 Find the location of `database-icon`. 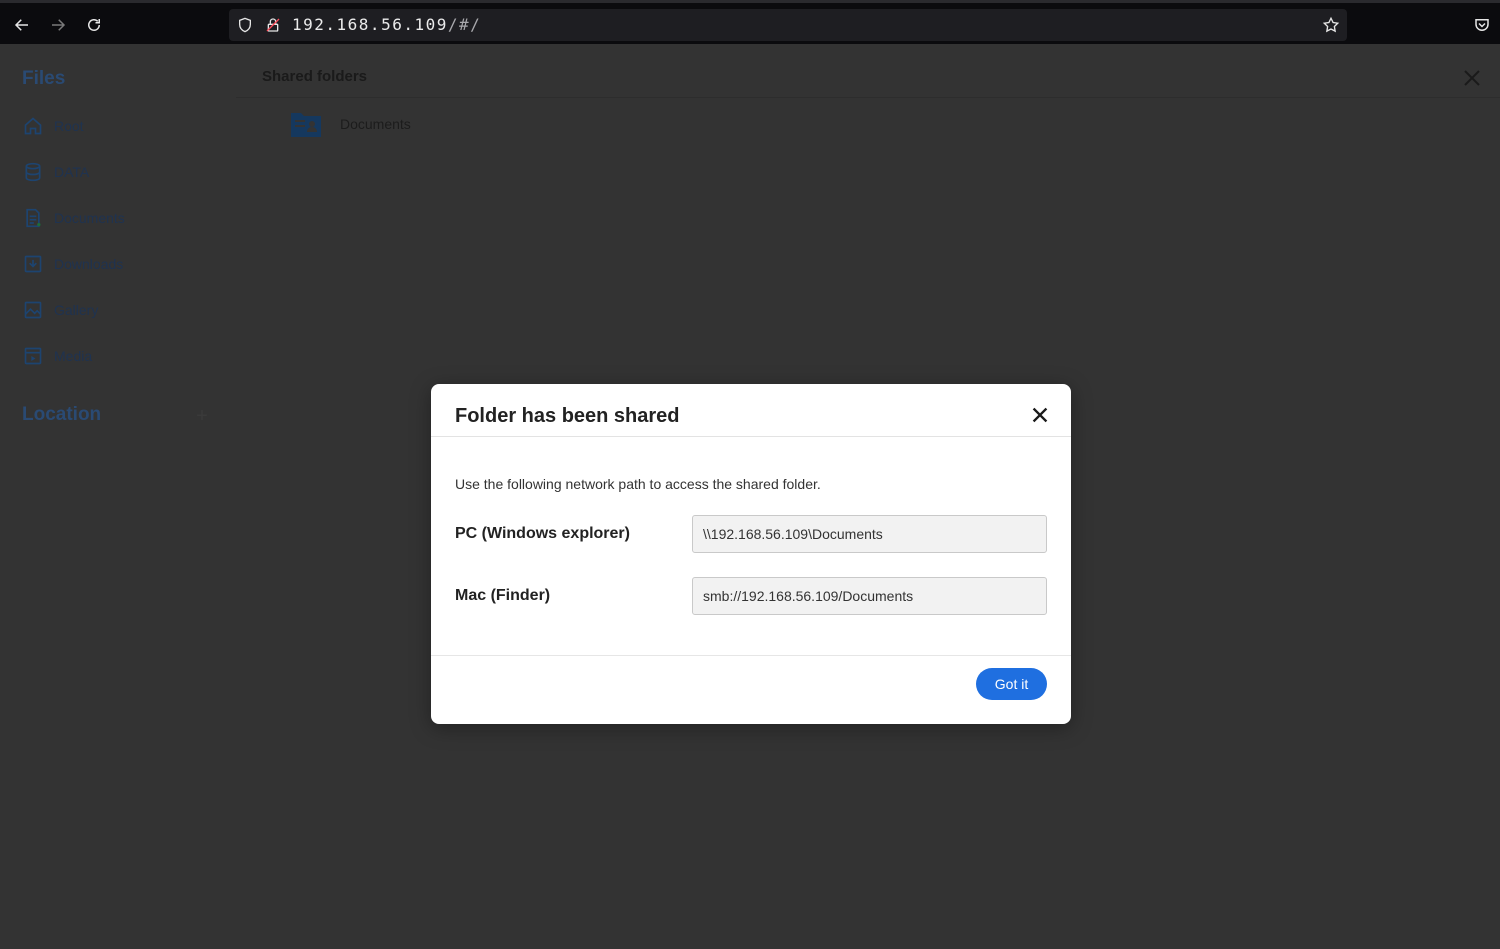

database-icon is located at coordinates (33, 172).